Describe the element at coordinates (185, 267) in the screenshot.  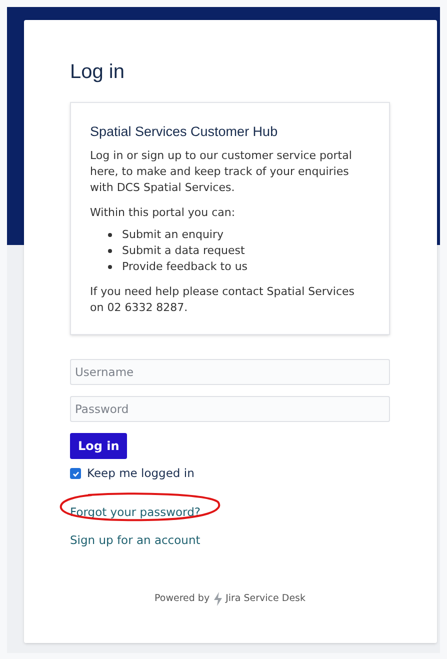
I see `list-item: Provide feedback to us` at that location.